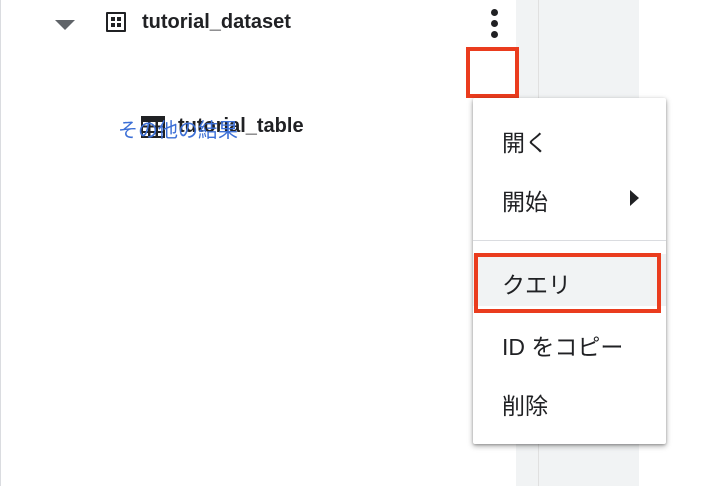 The width and height of the screenshot is (702, 486). I want to click on menu-item-start: 開始, so click(569, 197).